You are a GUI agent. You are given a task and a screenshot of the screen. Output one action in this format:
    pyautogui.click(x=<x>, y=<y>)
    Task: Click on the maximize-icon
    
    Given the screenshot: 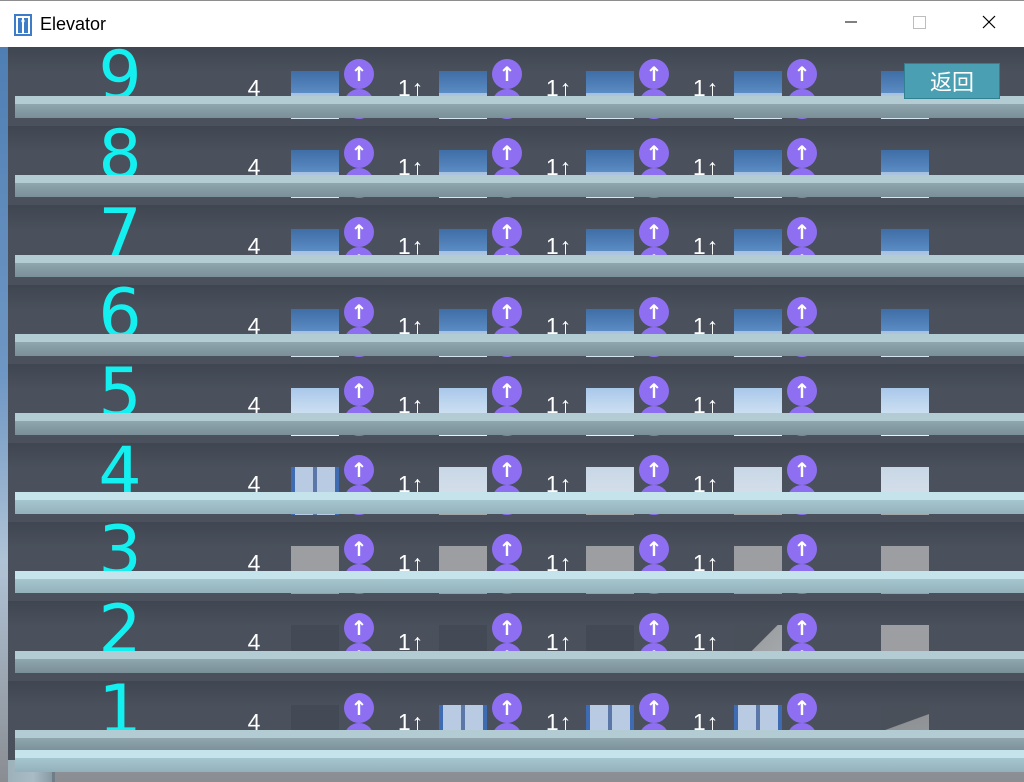 What is the action you would take?
    pyautogui.click(x=919, y=24)
    